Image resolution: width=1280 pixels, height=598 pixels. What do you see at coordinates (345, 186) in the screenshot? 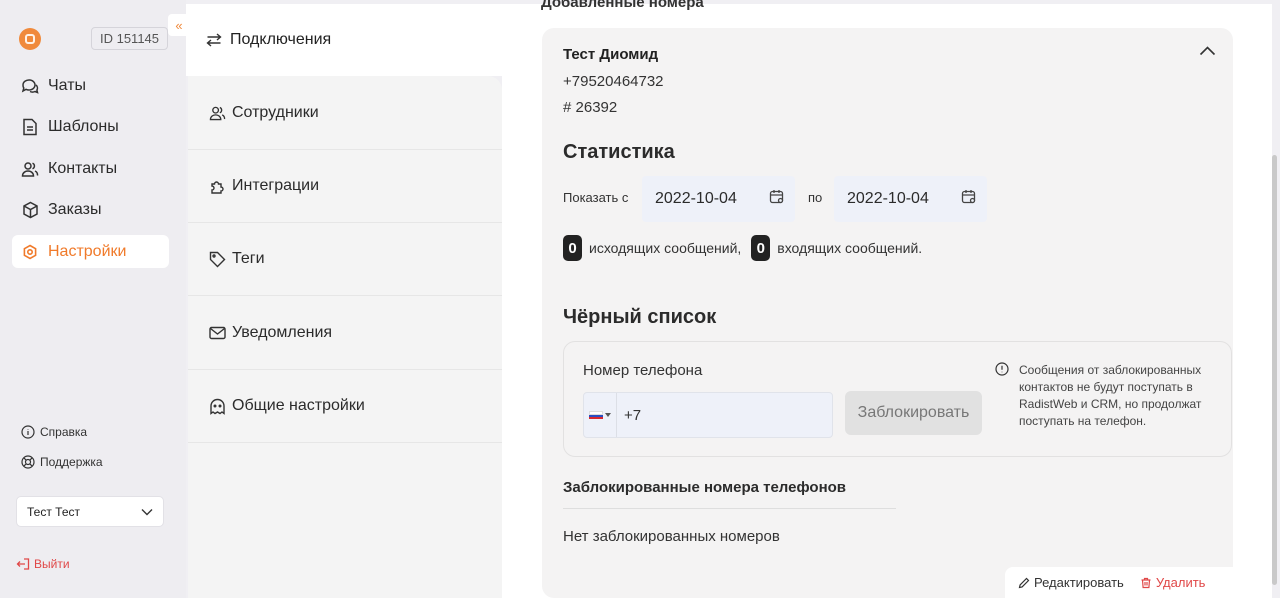
I see `settings-item-integrations: Интеграции` at bounding box center [345, 186].